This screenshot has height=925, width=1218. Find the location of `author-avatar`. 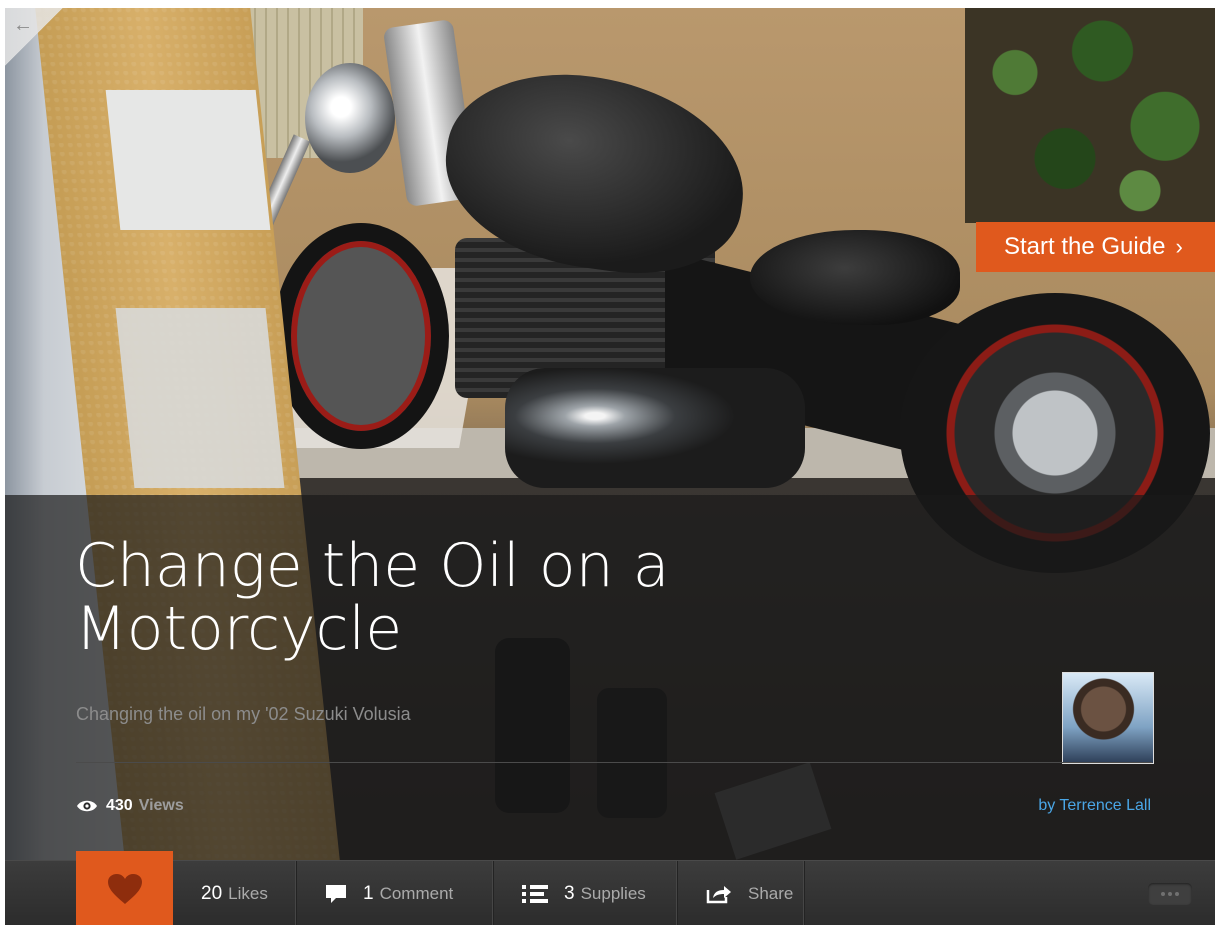

author-avatar is located at coordinates (1108, 718).